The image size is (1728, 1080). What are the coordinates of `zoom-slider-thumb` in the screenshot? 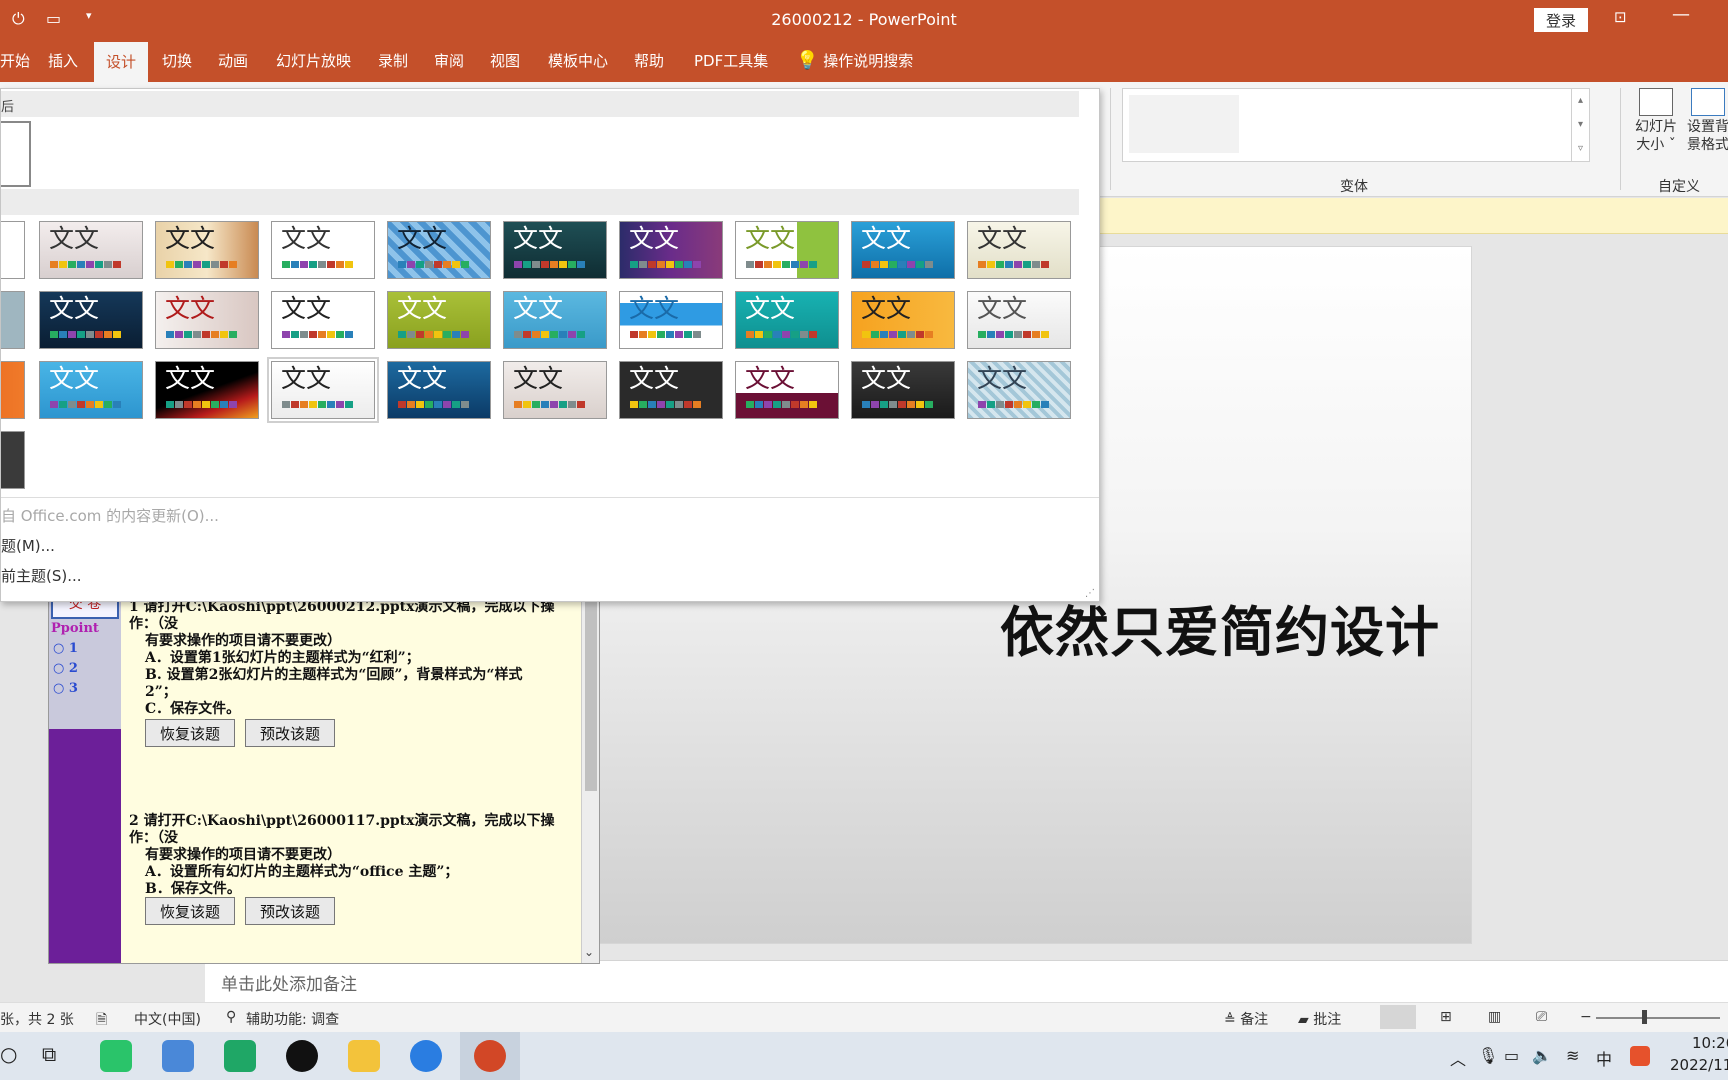 It's located at (1644, 1017).